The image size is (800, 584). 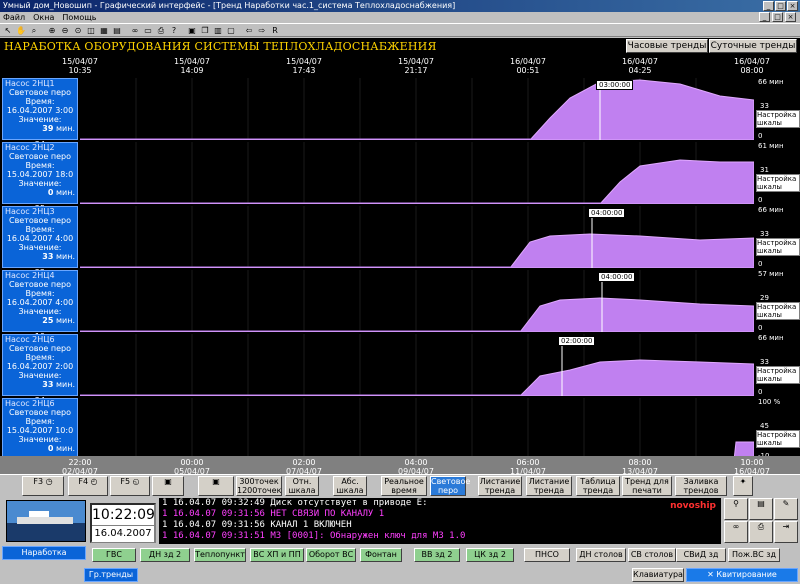 What do you see at coordinates (549, 486) in the screenshot?
I see `scroll-trend-forward-button: Листание тренда` at bounding box center [549, 486].